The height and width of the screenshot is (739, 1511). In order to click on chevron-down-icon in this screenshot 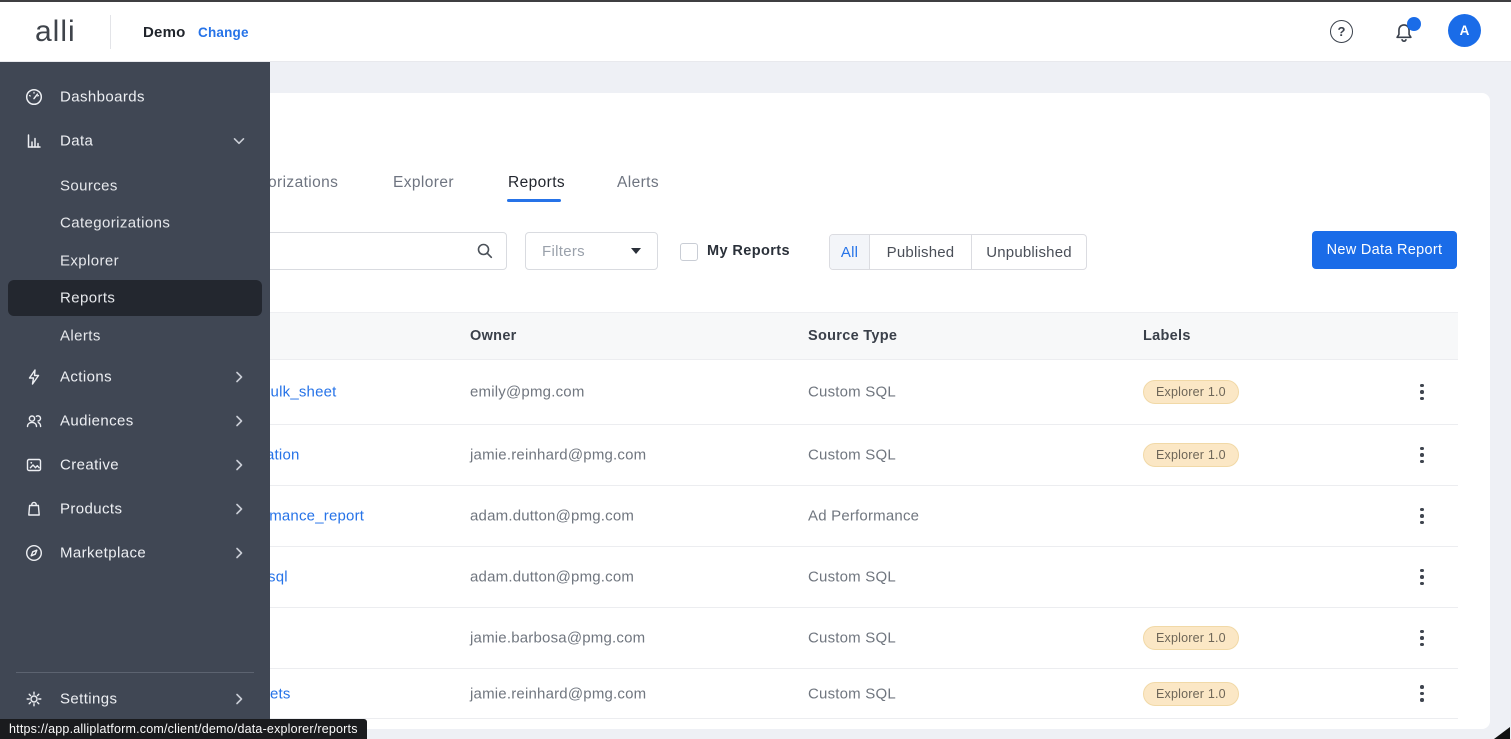, I will do `click(239, 141)`.